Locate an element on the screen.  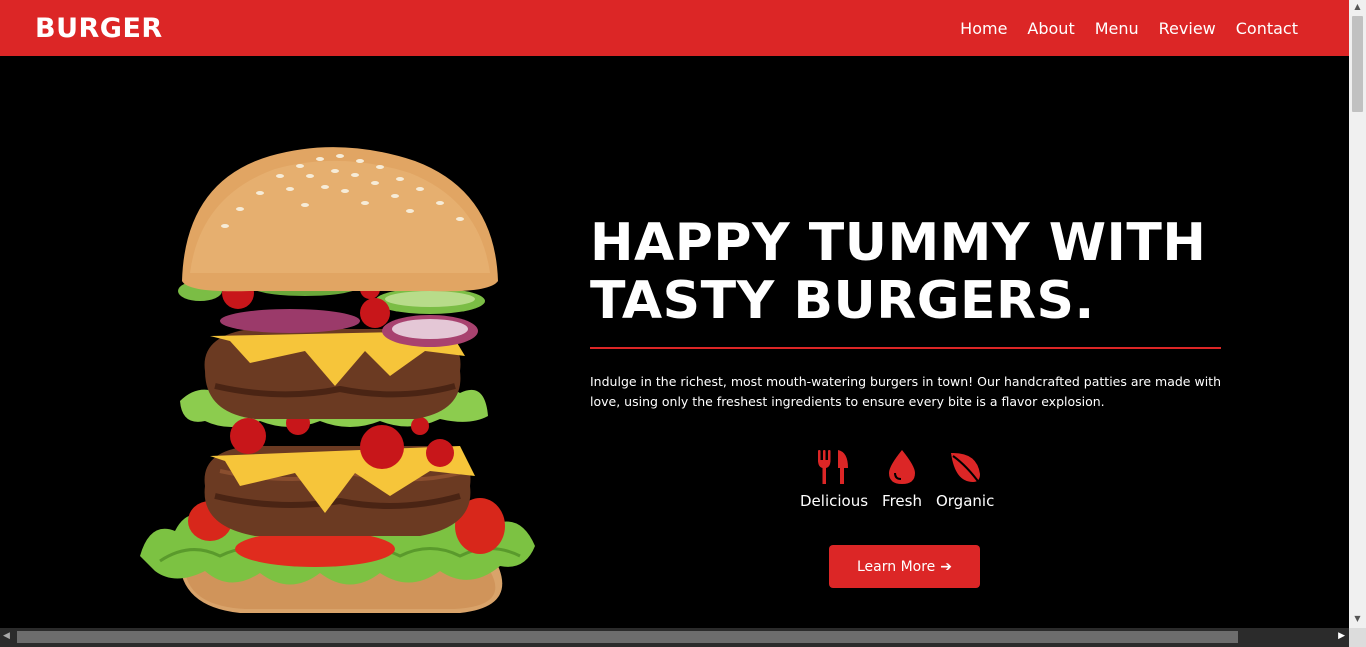
learn-more-label: Learn More is located at coordinates (896, 566).